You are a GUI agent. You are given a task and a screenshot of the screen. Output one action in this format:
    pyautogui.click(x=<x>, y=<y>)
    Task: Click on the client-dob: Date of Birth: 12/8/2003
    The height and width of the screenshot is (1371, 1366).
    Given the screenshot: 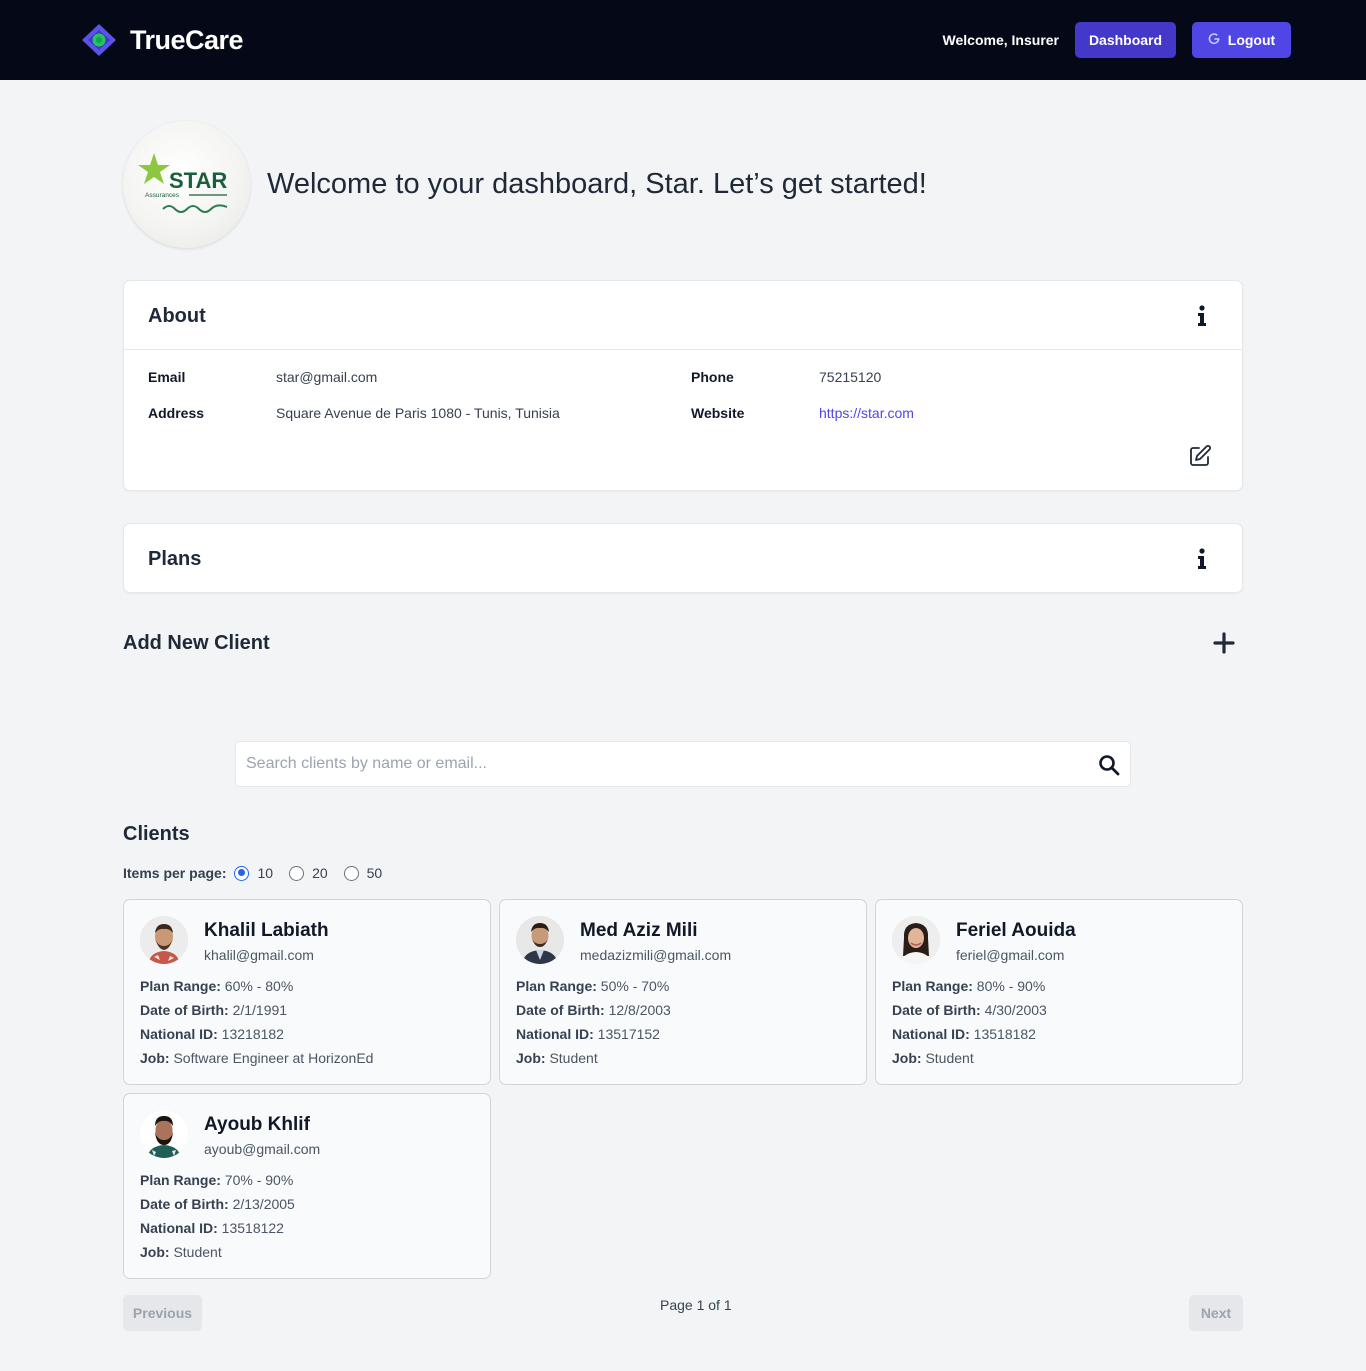 What is the action you would take?
    pyautogui.click(x=593, y=1010)
    